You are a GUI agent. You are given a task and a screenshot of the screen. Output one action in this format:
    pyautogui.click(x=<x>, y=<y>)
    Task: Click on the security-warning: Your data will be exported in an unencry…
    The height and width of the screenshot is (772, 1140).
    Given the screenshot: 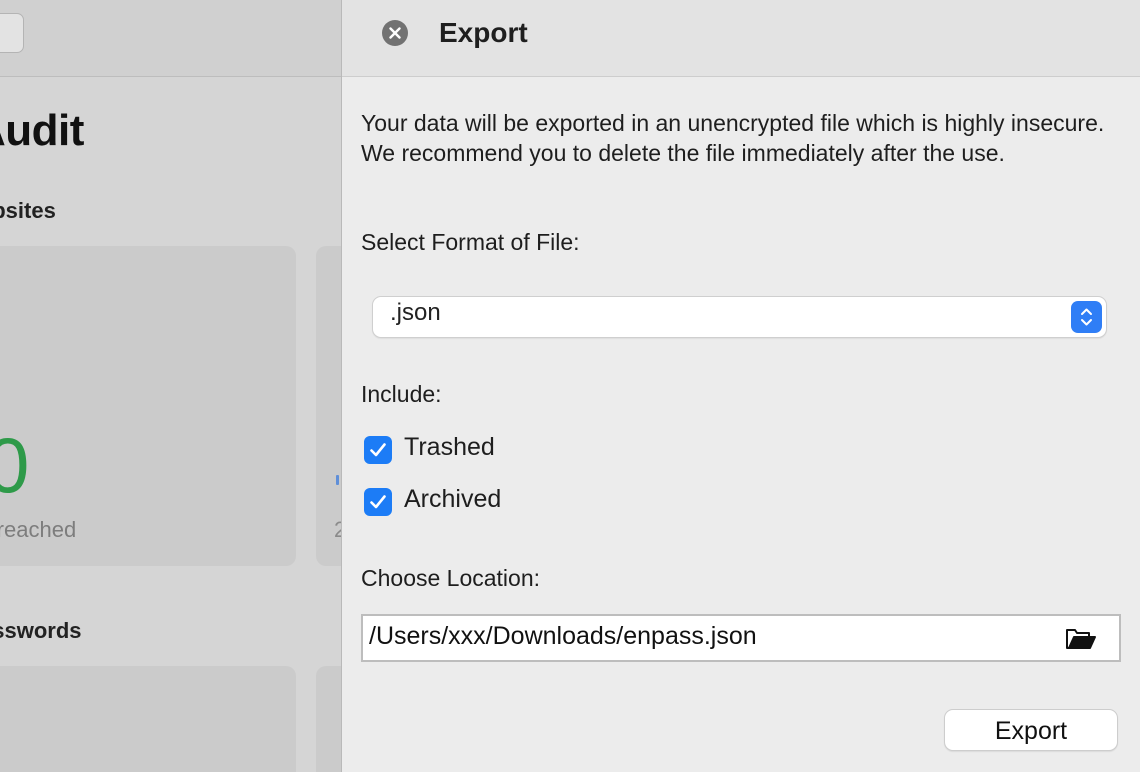 What is the action you would take?
    pyautogui.click(x=733, y=138)
    